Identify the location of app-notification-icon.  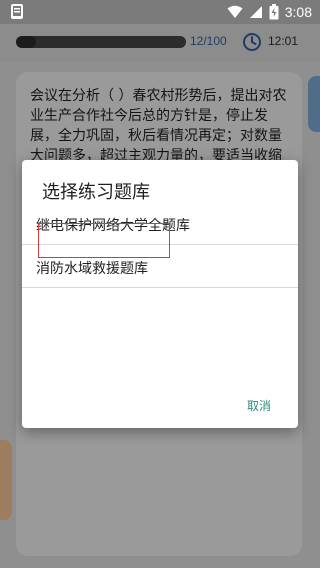
(17, 11).